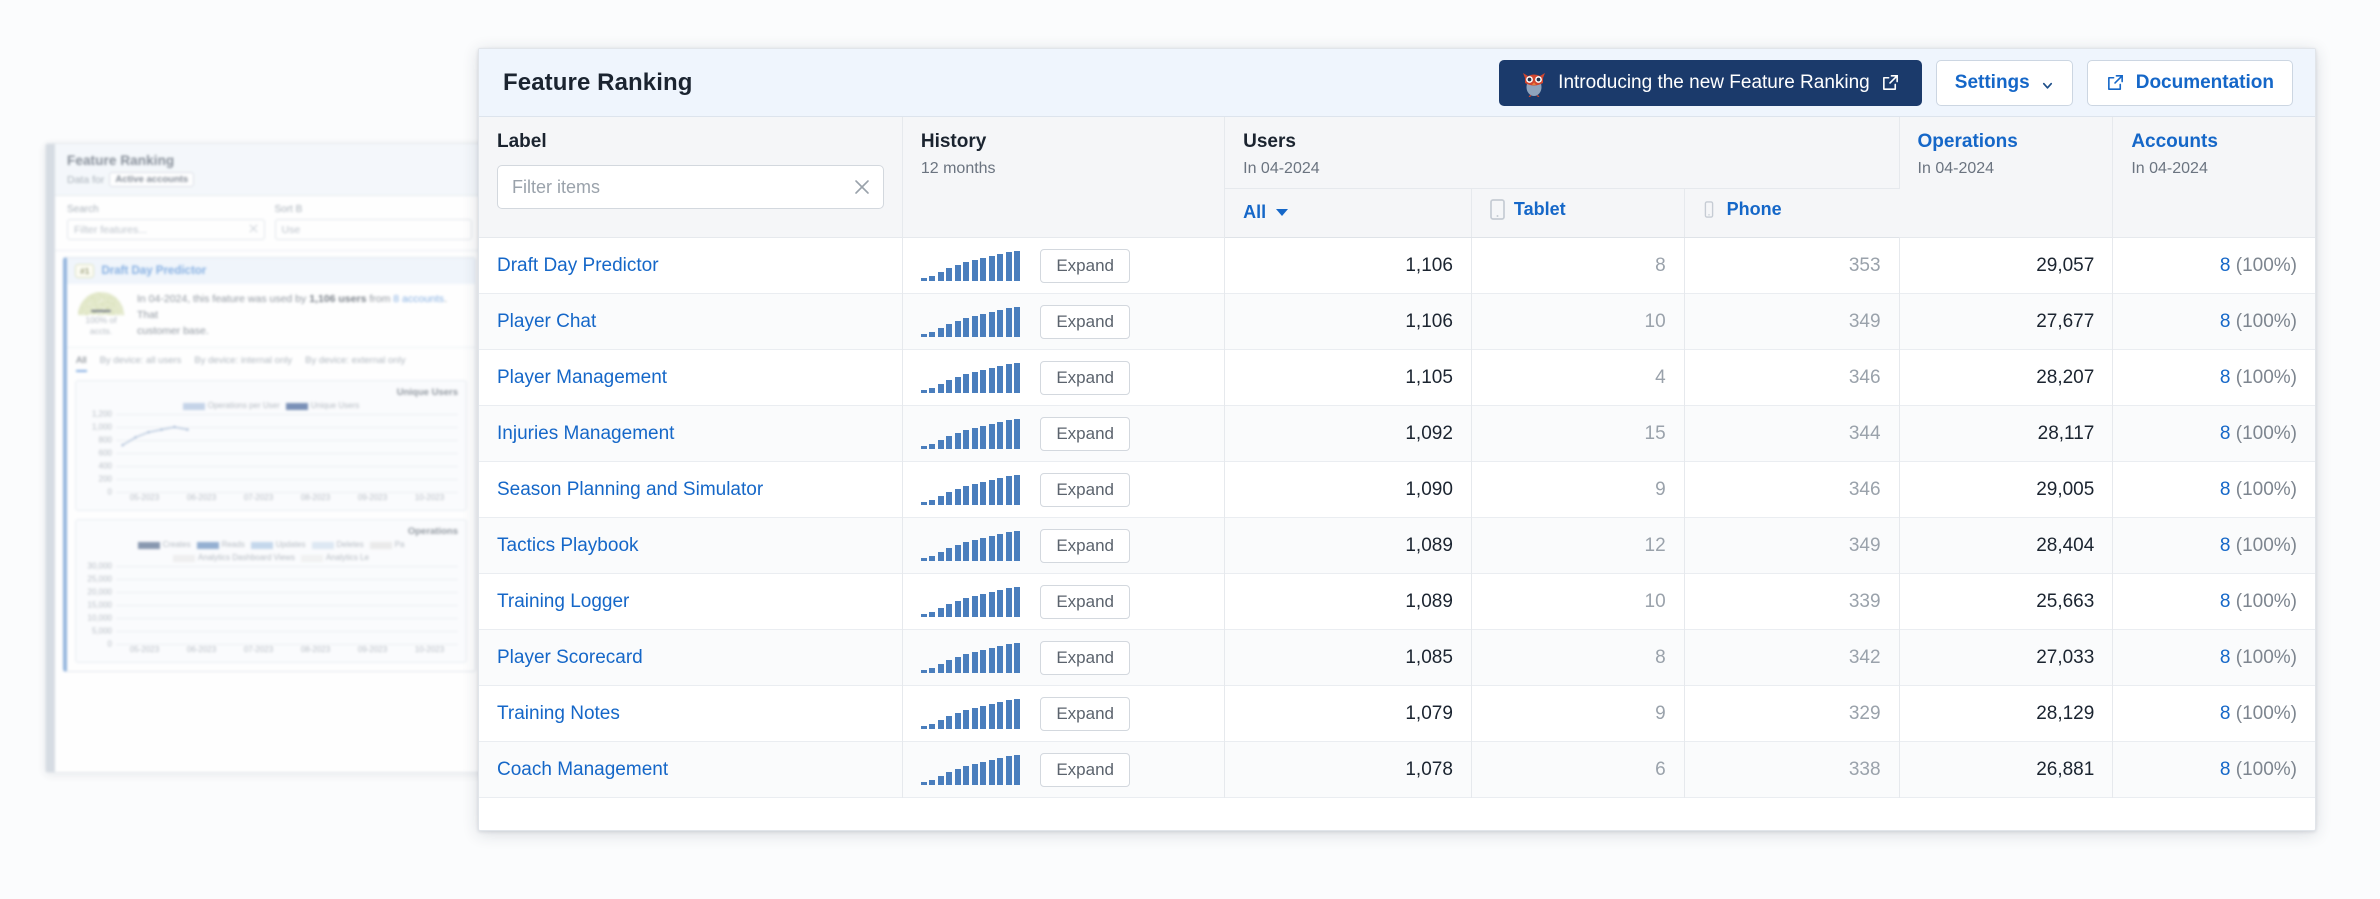 The width and height of the screenshot is (2380, 899). I want to click on cell-label: Tactics Playbook, so click(691, 545).